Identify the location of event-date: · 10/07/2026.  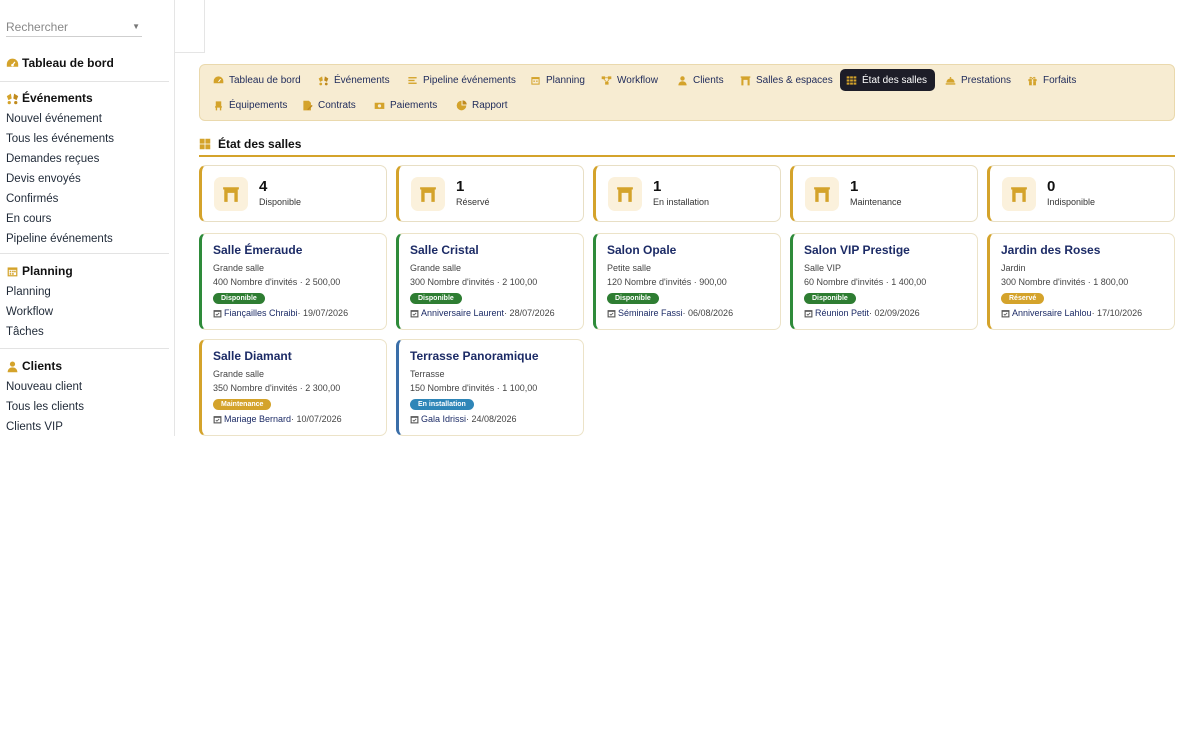
(316, 419).